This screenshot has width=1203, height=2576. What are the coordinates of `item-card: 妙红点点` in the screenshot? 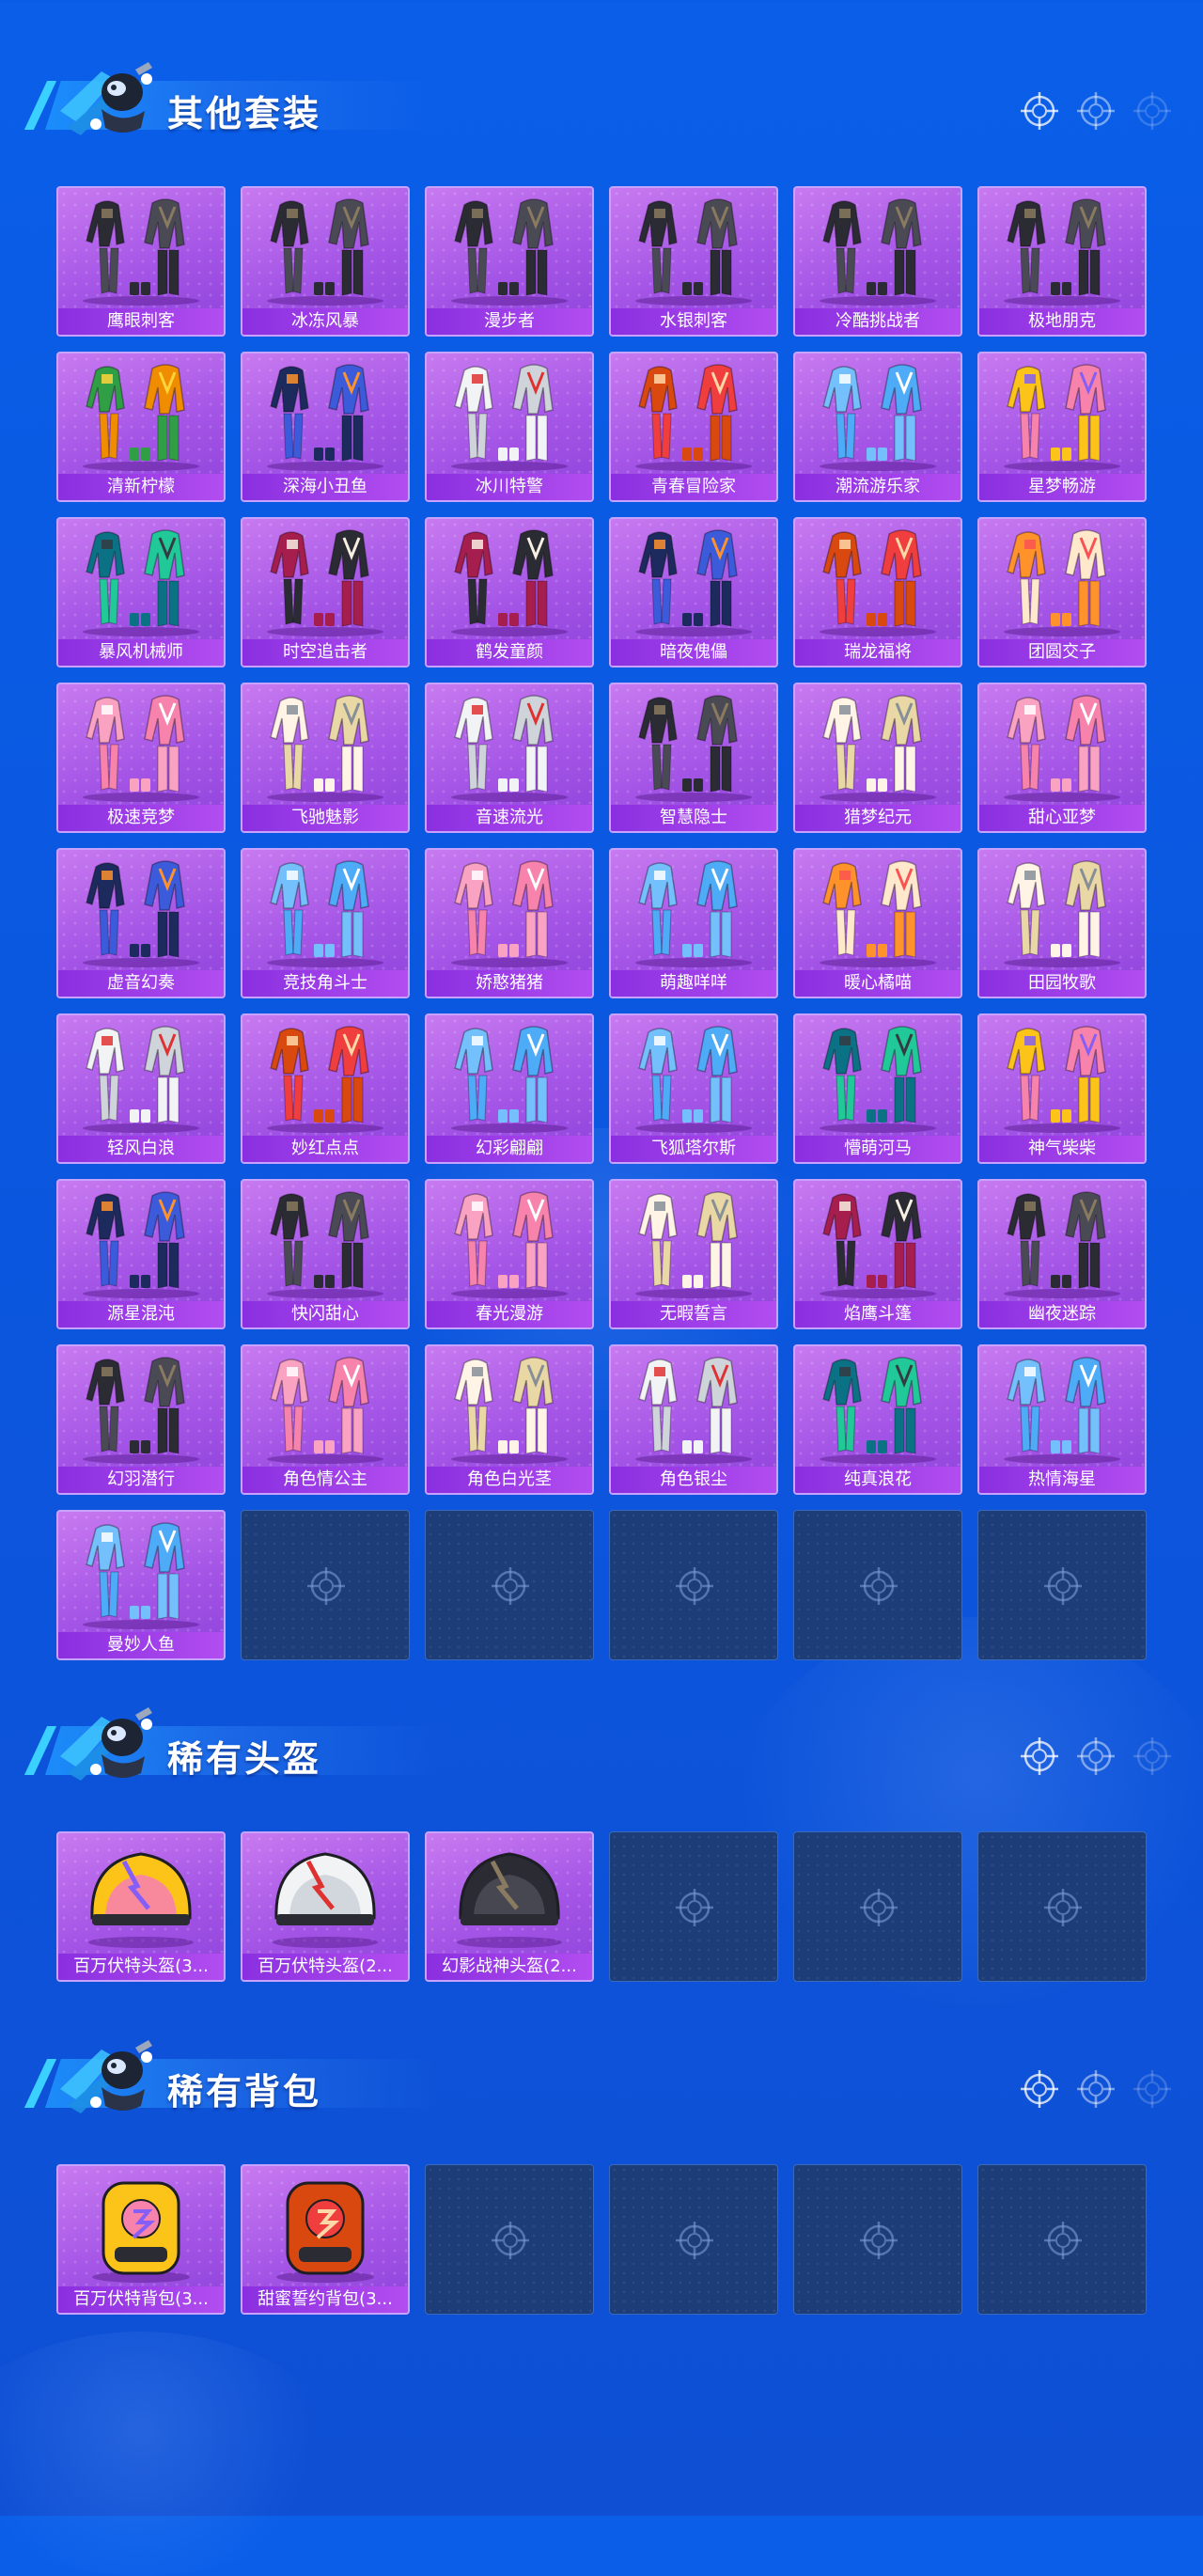 It's located at (325, 1088).